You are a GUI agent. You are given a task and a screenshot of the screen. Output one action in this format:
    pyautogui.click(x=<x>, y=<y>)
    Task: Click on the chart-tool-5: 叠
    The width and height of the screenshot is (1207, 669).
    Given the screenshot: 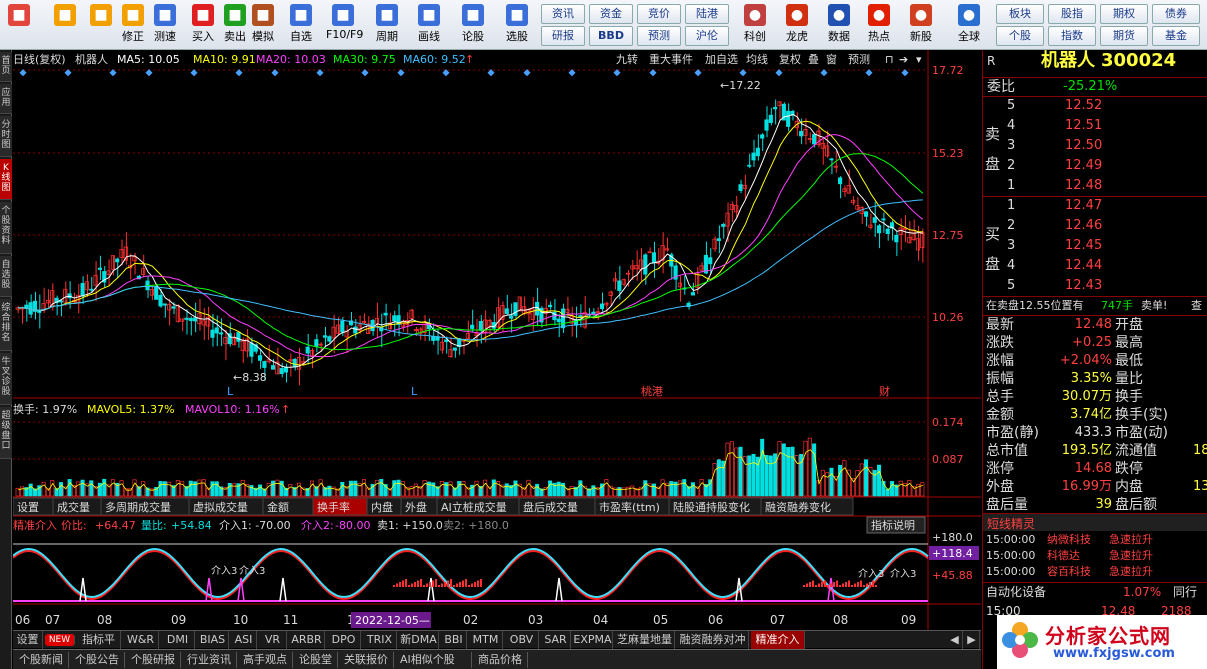 What is the action you would take?
    pyautogui.click(x=813, y=59)
    